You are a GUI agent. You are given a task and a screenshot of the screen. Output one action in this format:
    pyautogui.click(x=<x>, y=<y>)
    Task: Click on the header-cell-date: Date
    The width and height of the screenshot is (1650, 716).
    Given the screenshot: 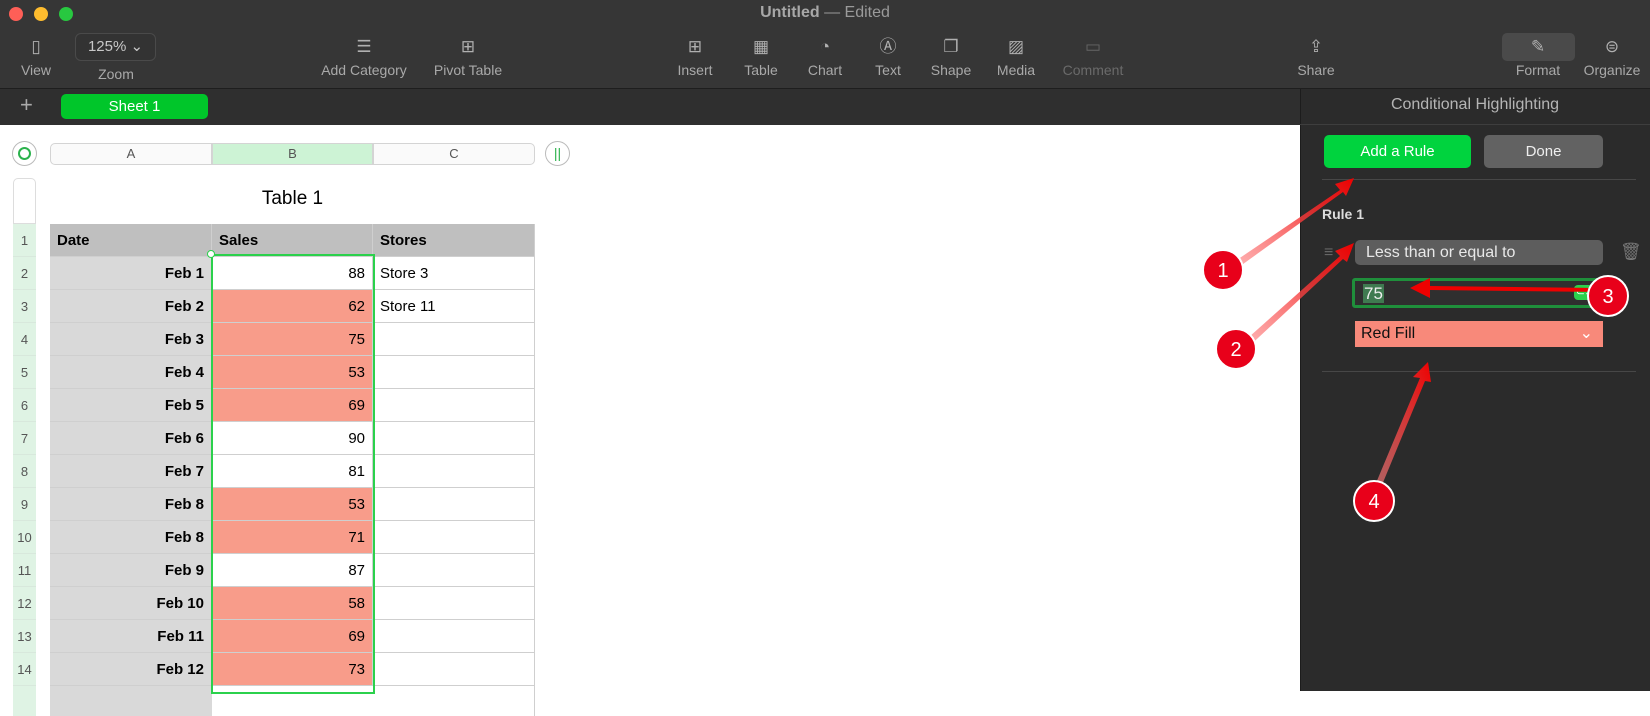 What is the action you would take?
    pyautogui.click(x=131, y=240)
    